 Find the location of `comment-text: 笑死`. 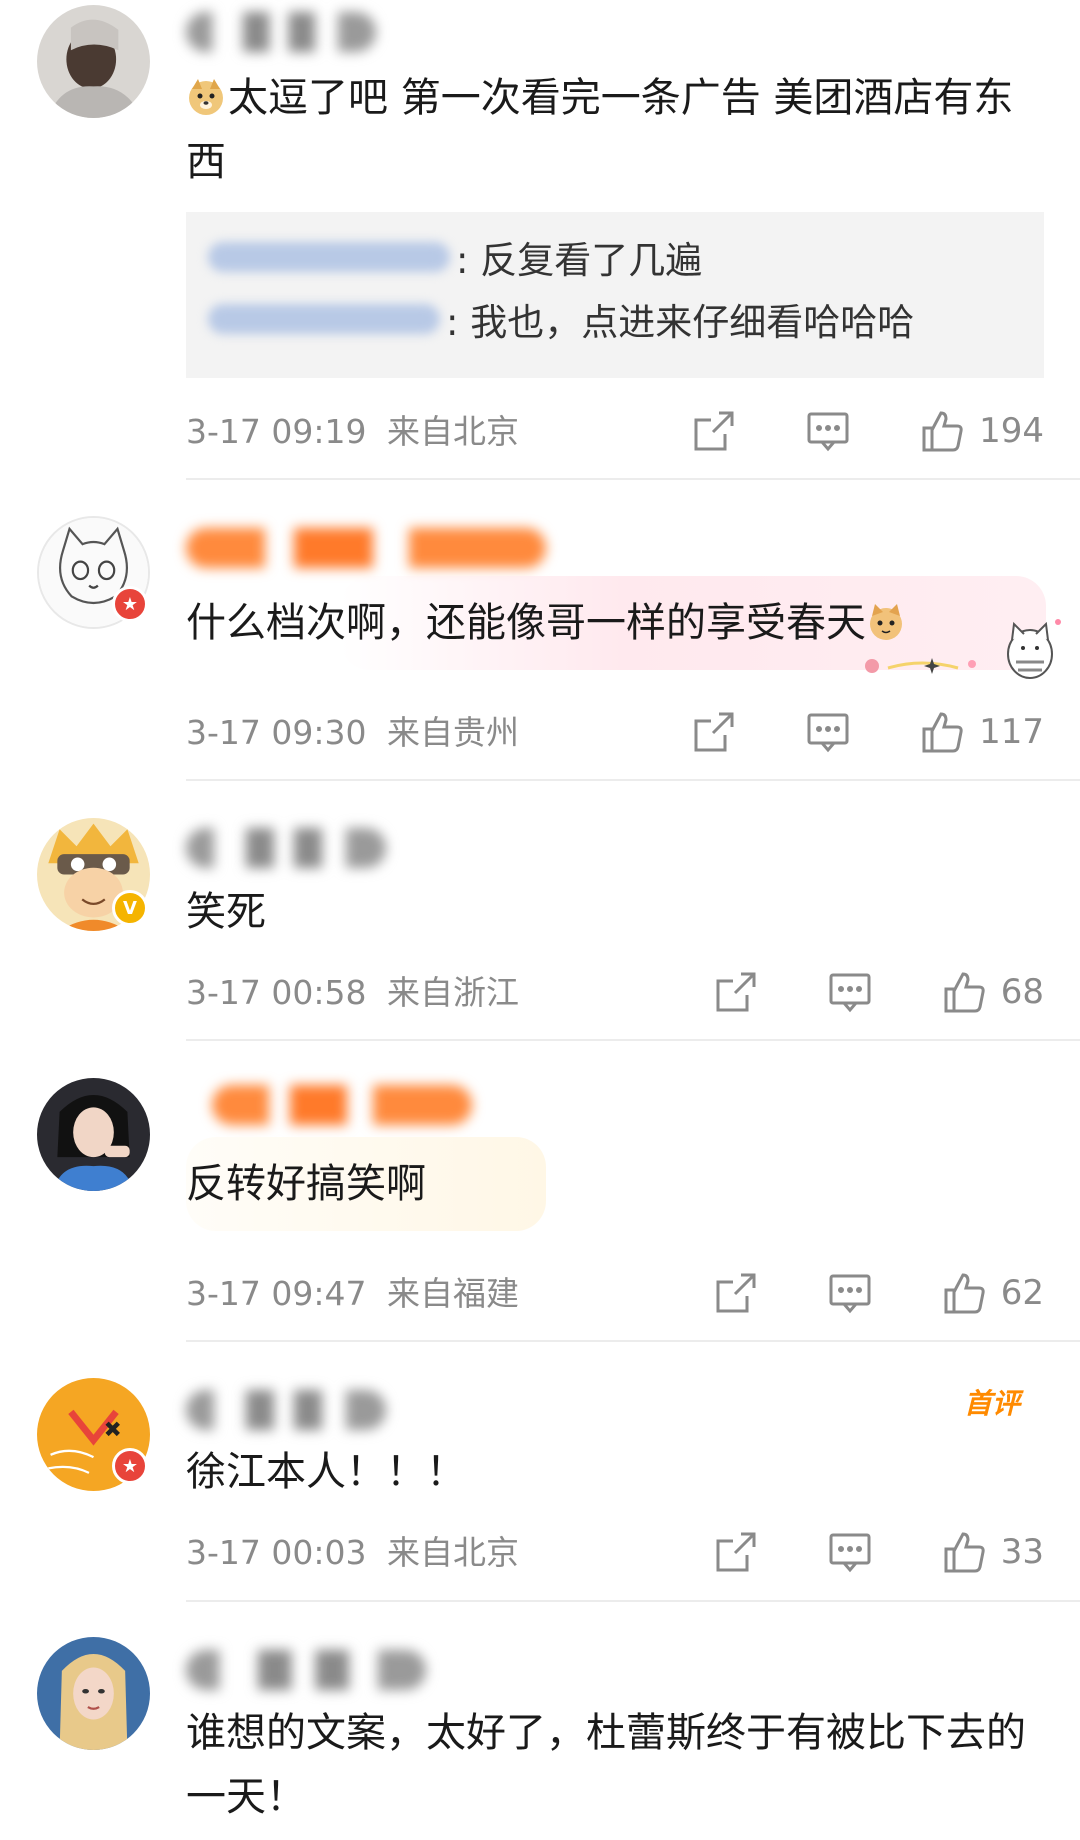

comment-text: 笑死 is located at coordinates (226, 912).